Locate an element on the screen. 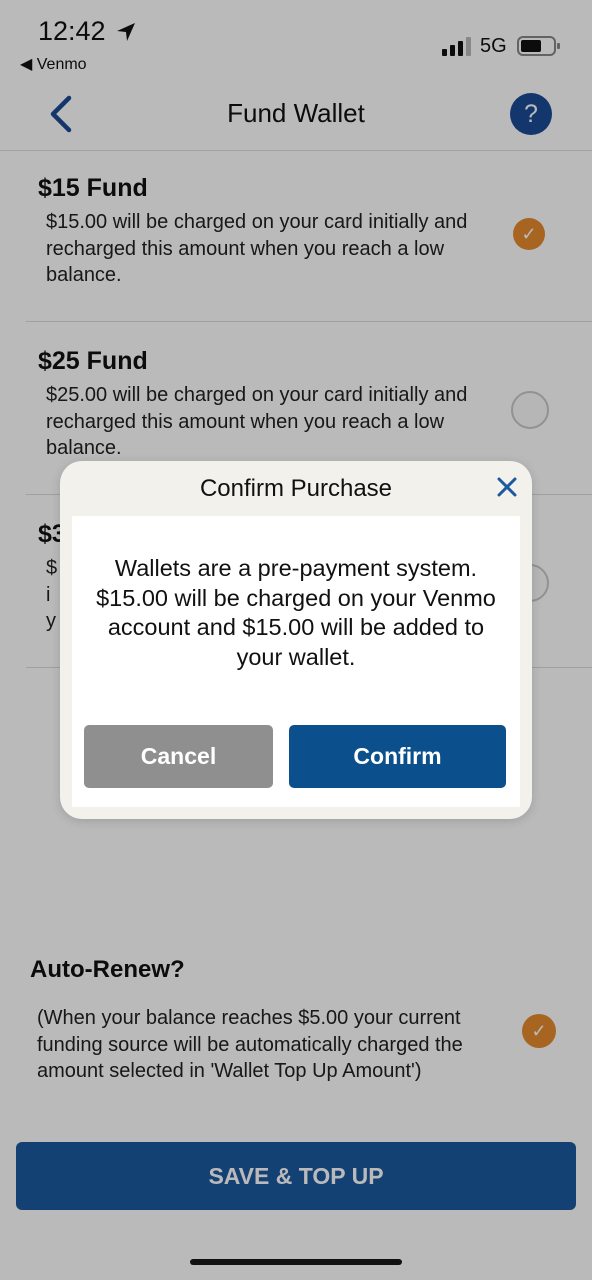  close-icon is located at coordinates (507, 487).